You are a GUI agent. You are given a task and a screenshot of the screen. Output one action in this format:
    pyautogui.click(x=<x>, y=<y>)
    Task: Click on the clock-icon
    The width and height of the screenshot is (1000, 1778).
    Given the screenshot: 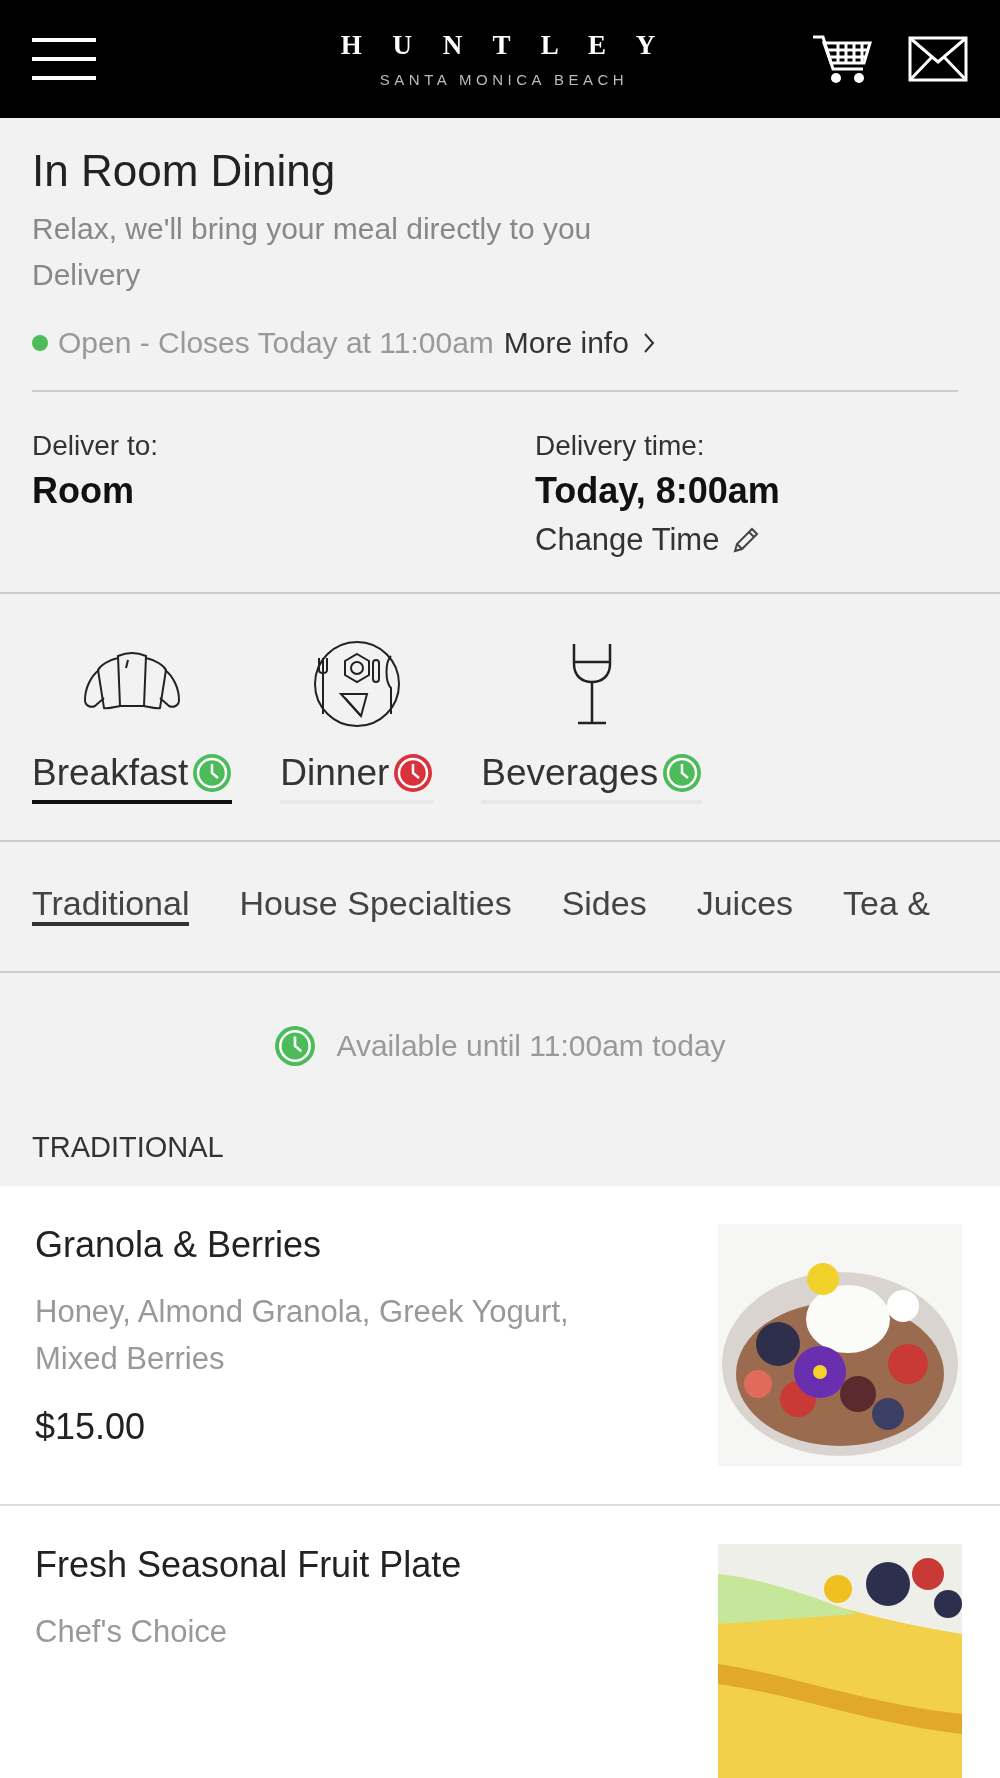 What is the action you would take?
    pyautogui.click(x=295, y=1046)
    